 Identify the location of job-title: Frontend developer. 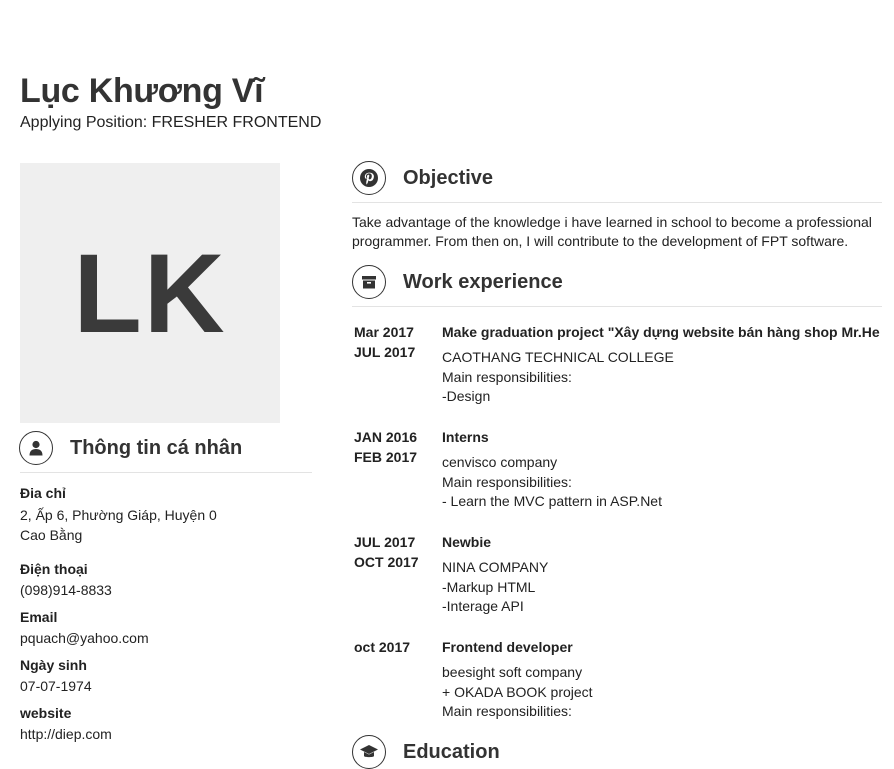
(507, 647).